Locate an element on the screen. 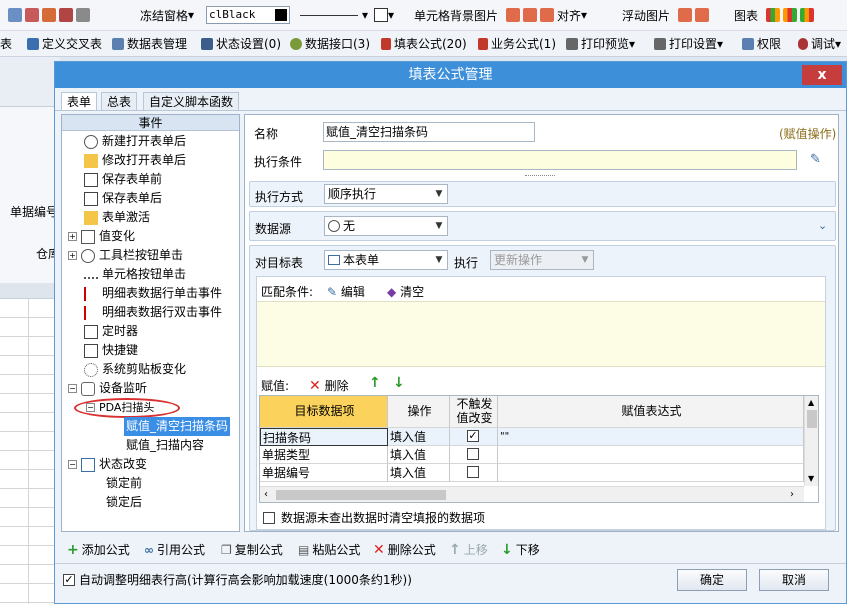 This screenshot has width=847, height=604. cancel-button: 取消 is located at coordinates (794, 580).